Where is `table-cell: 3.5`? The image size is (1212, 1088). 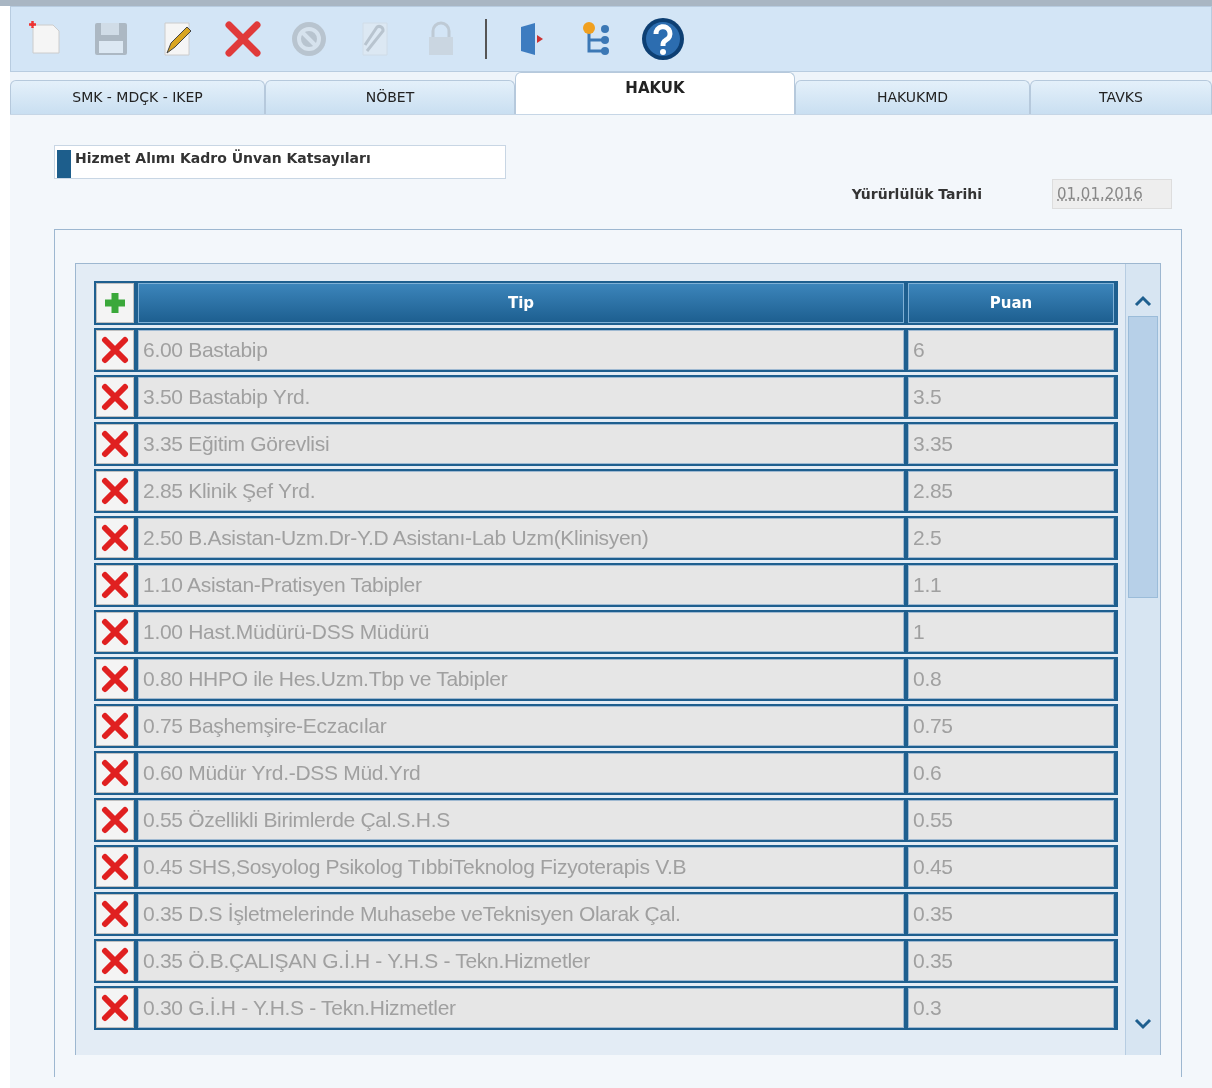
table-cell: 3.5 is located at coordinates (1011, 397).